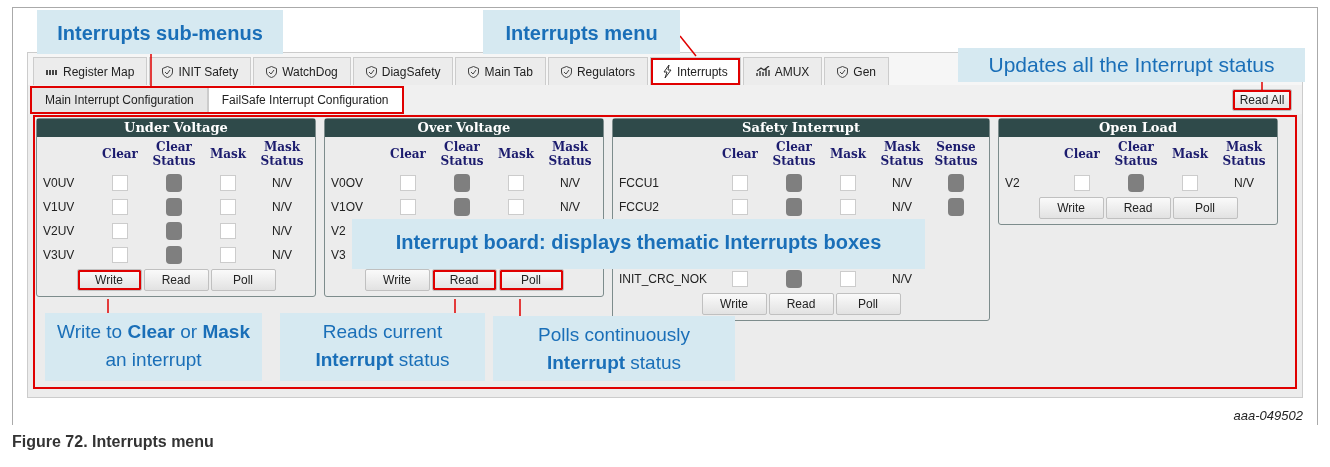  Describe the element at coordinates (667, 71) in the screenshot. I see `lightning-icon` at that location.